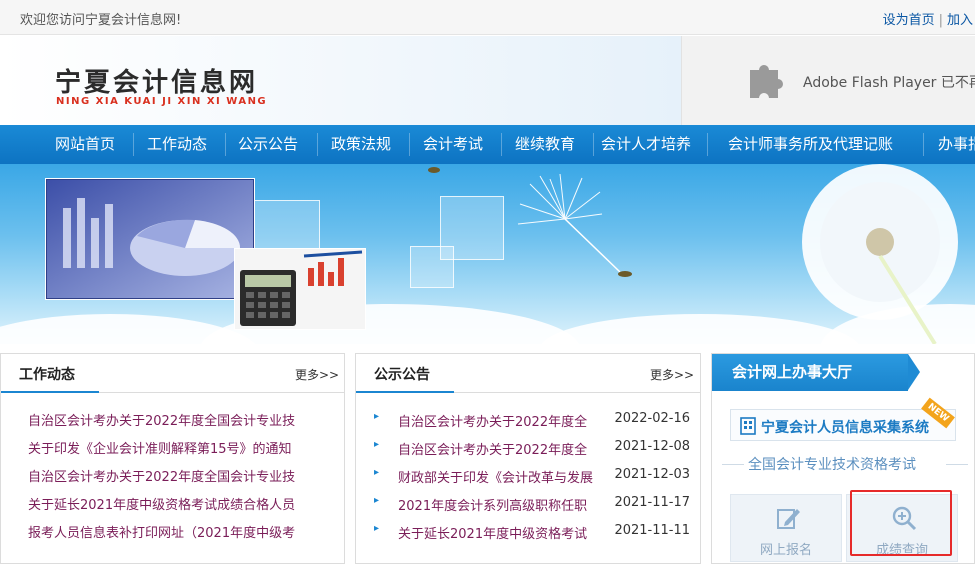  Describe the element at coordinates (402, 375) in the screenshot. I see `panel-title: 公示公告` at that location.